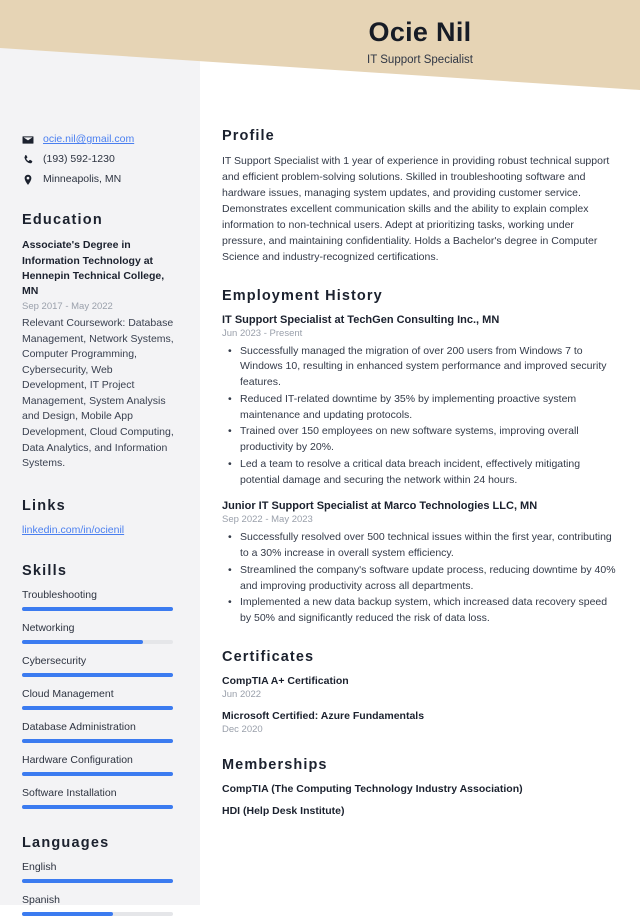 This screenshot has width=640, height=916. I want to click on certificate-name: Microsoft Certified: Azure Fundamentals, so click(323, 715).